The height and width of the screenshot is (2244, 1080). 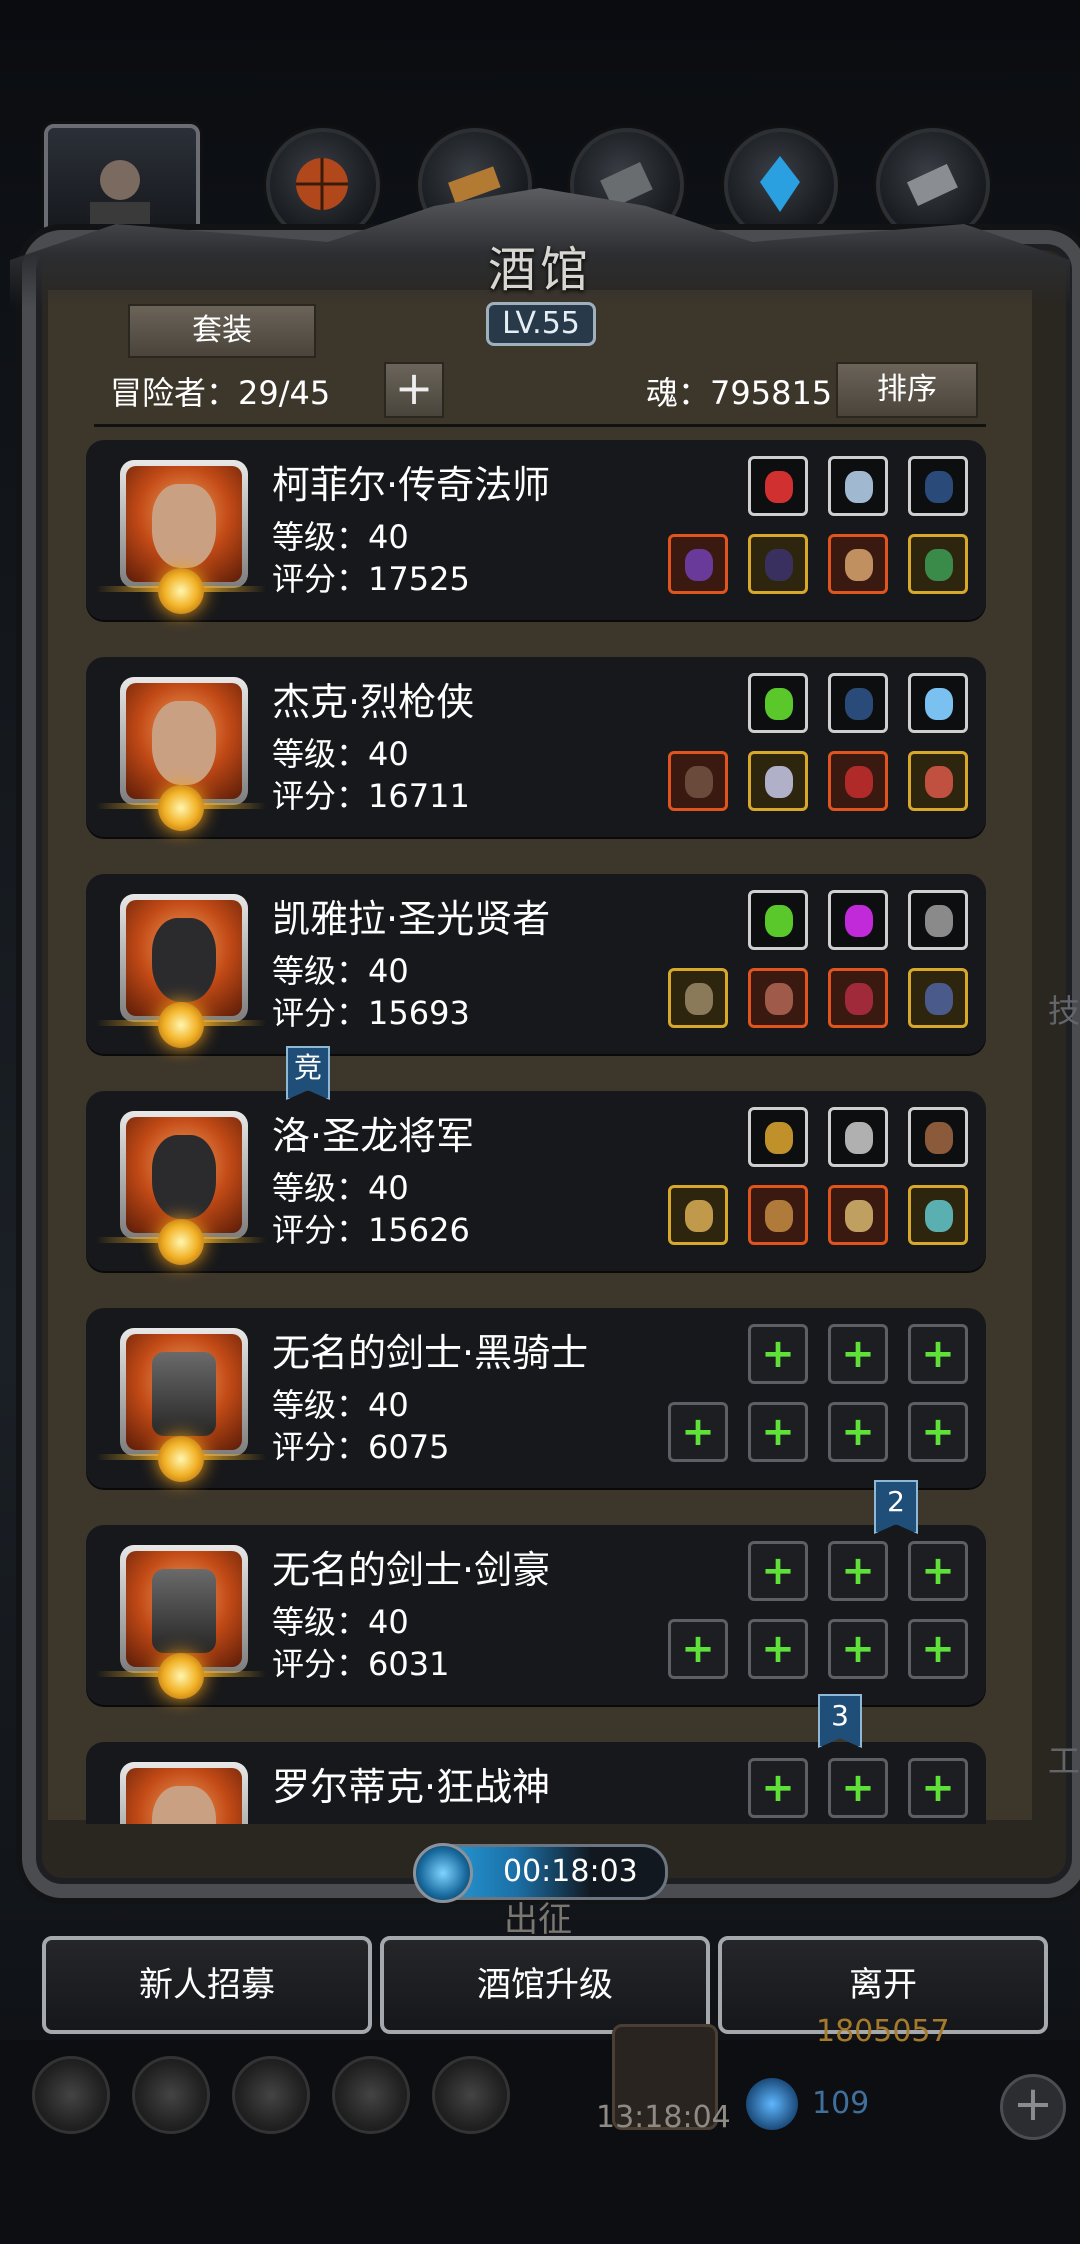 I want to click on adventurer-count: 冒险者：29/45, so click(x=220, y=393).